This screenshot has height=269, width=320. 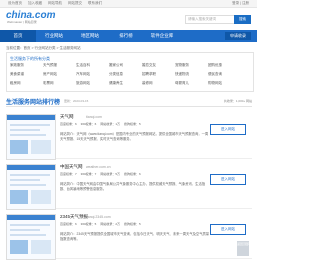 What do you see at coordinates (129, 101) in the screenshot?
I see `ranking-header: 生活服务网站排行榜 更新：2023-03-15 共收录：1,000+ 网站` at bounding box center [129, 101].